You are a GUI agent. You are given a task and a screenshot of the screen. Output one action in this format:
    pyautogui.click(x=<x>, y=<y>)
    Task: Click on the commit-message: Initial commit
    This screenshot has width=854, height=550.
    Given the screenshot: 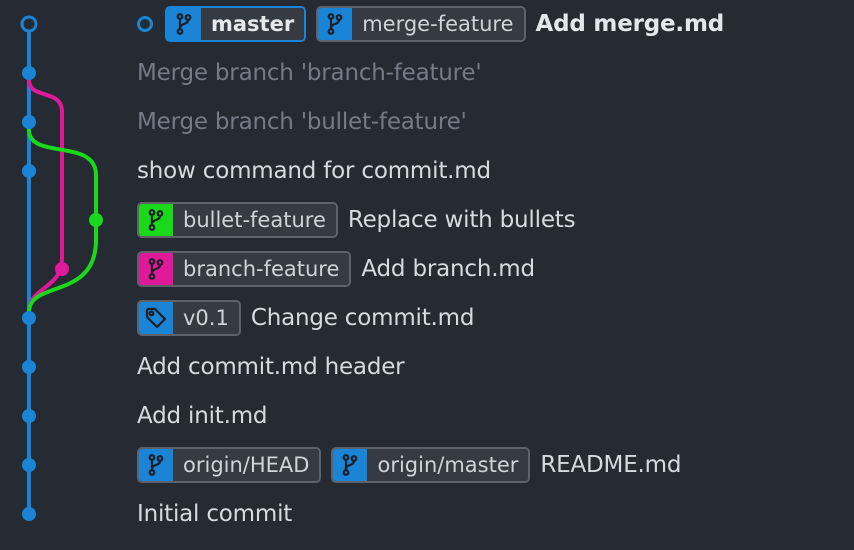 What is the action you would take?
    pyautogui.click(x=215, y=514)
    